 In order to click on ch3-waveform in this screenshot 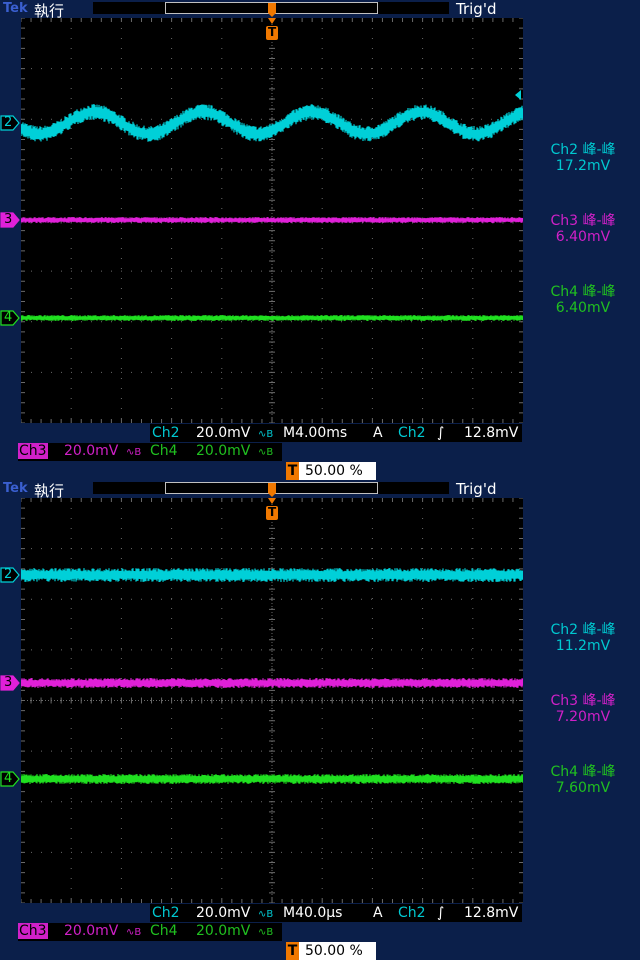, I will do `click(272, 683)`.